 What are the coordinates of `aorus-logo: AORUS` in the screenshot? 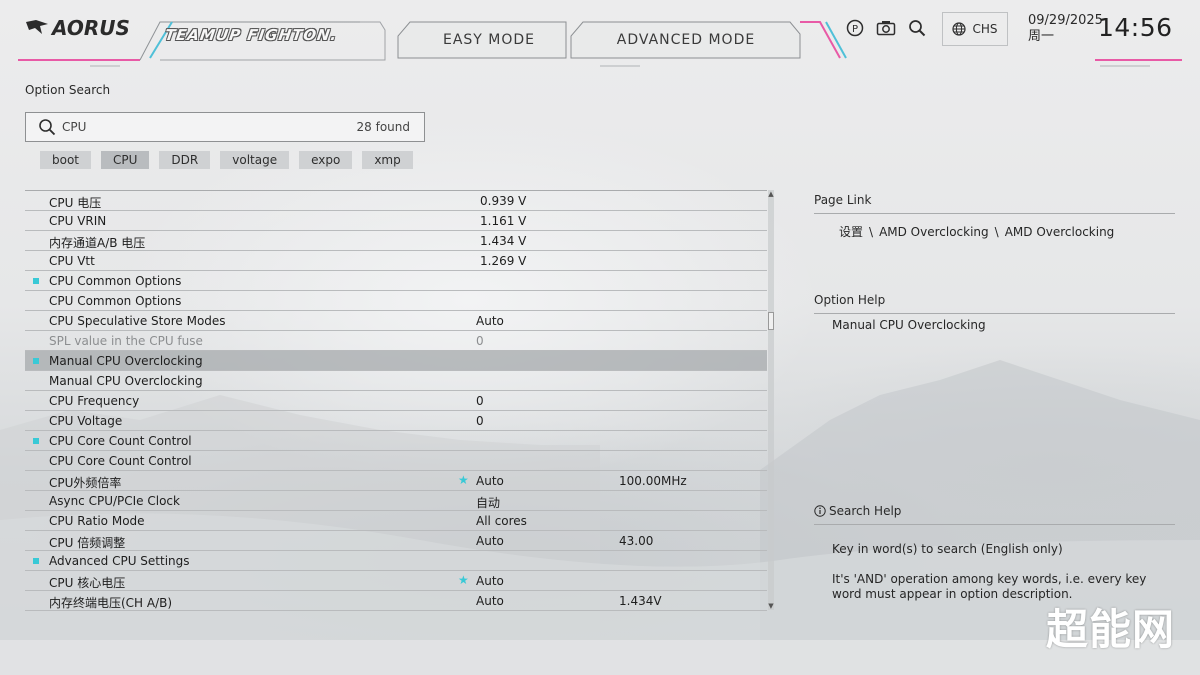 It's located at (78, 28).